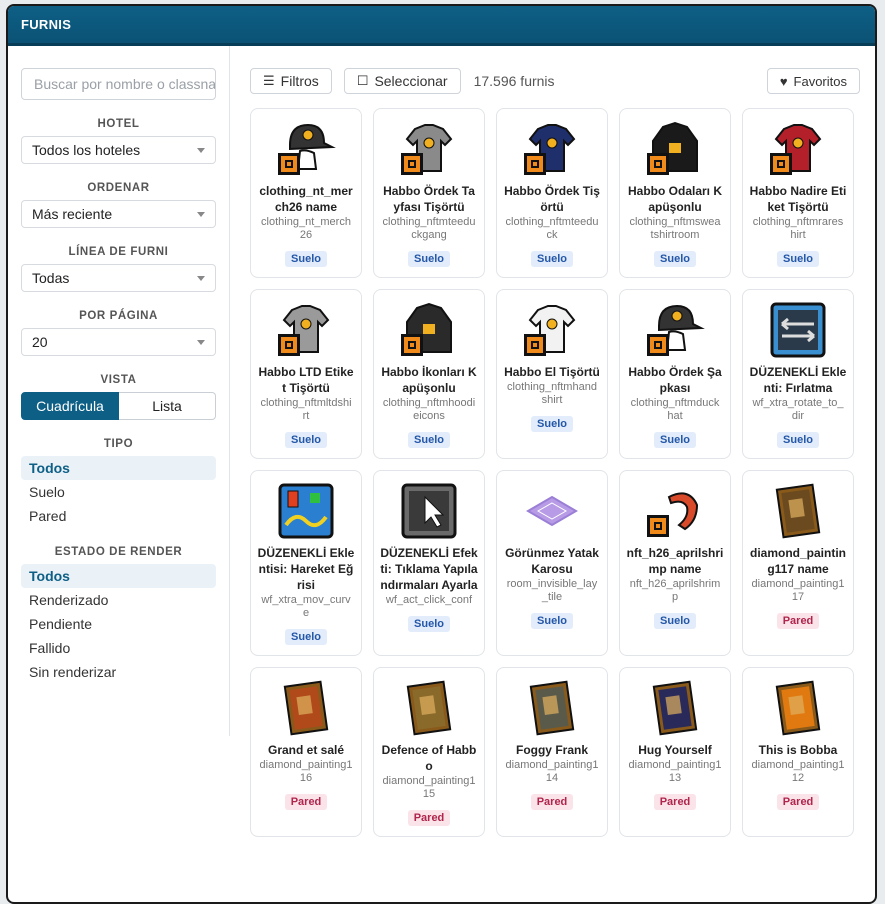  What do you see at coordinates (552, 228) in the screenshot?
I see `furni-classname: clothing_nftmteeduck` at bounding box center [552, 228].